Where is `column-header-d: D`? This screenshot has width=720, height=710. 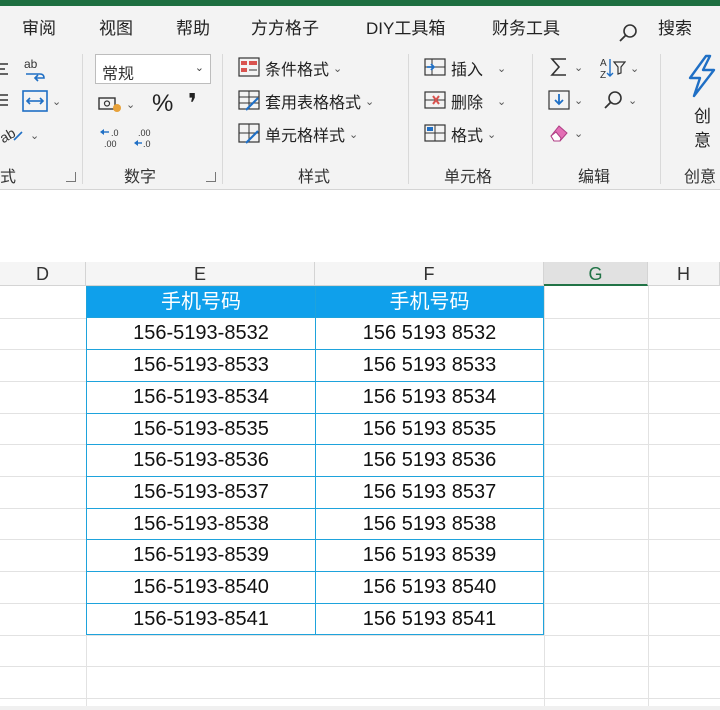
column-header-d: D is located at coordinates (43, 274).